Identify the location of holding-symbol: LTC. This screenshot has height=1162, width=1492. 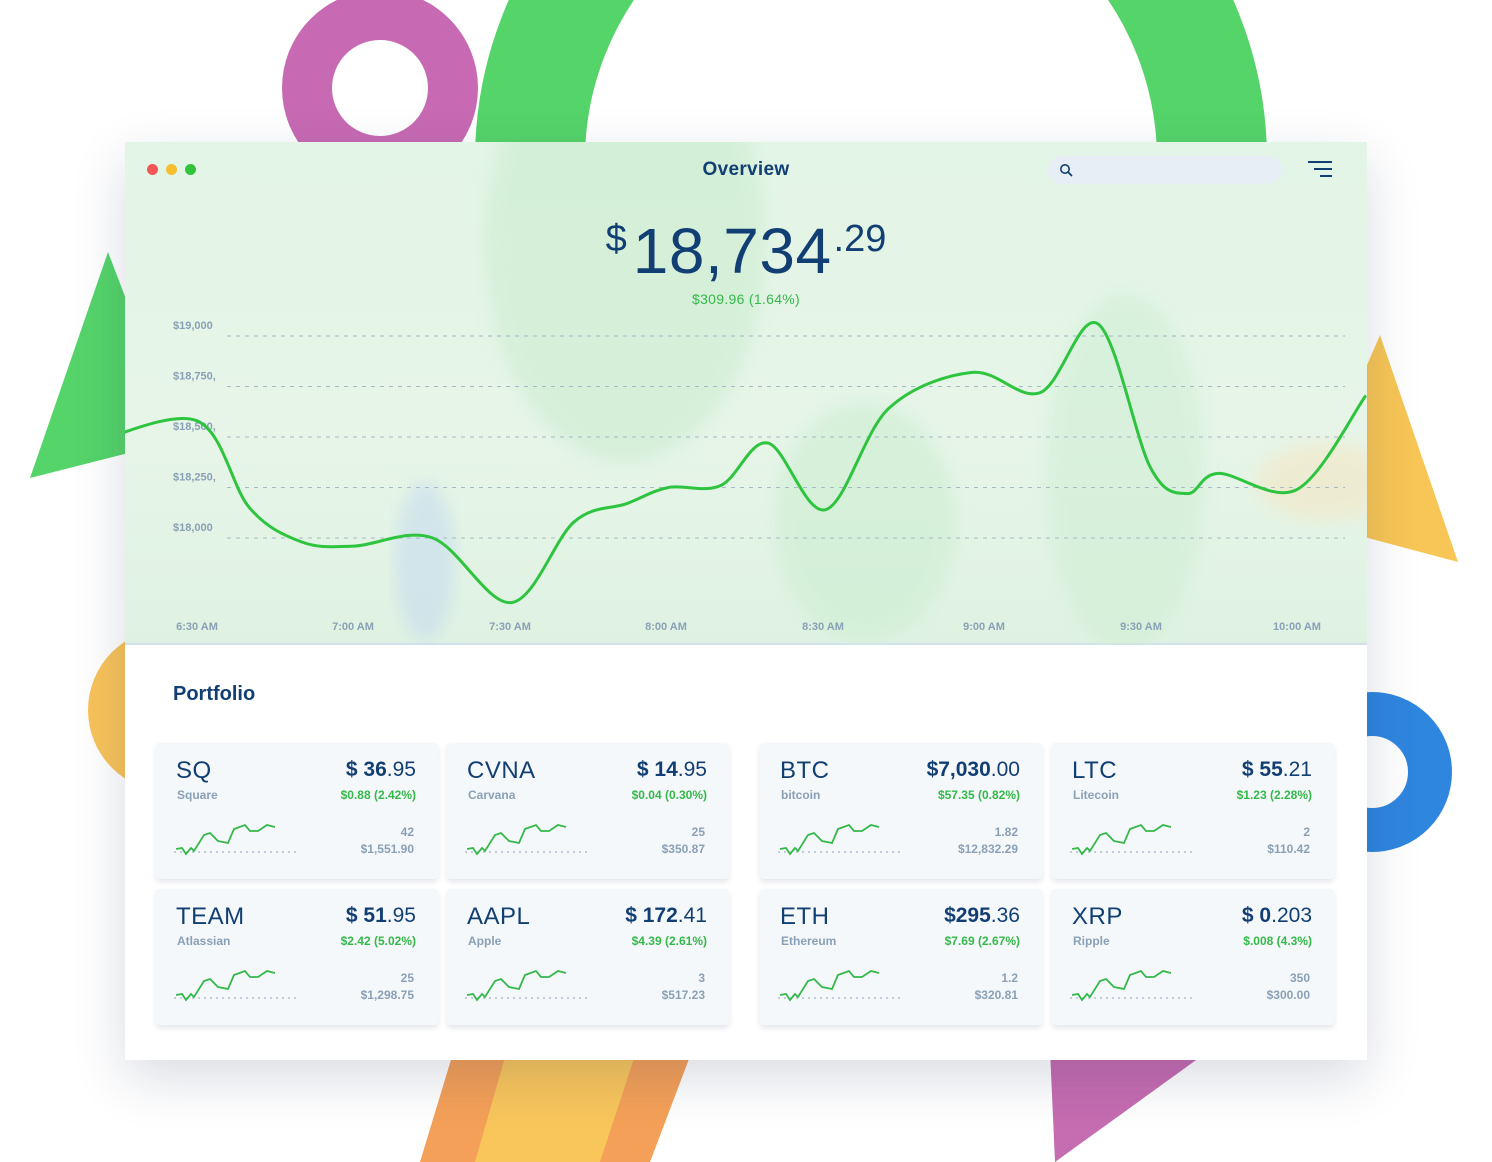
(1095, 770).